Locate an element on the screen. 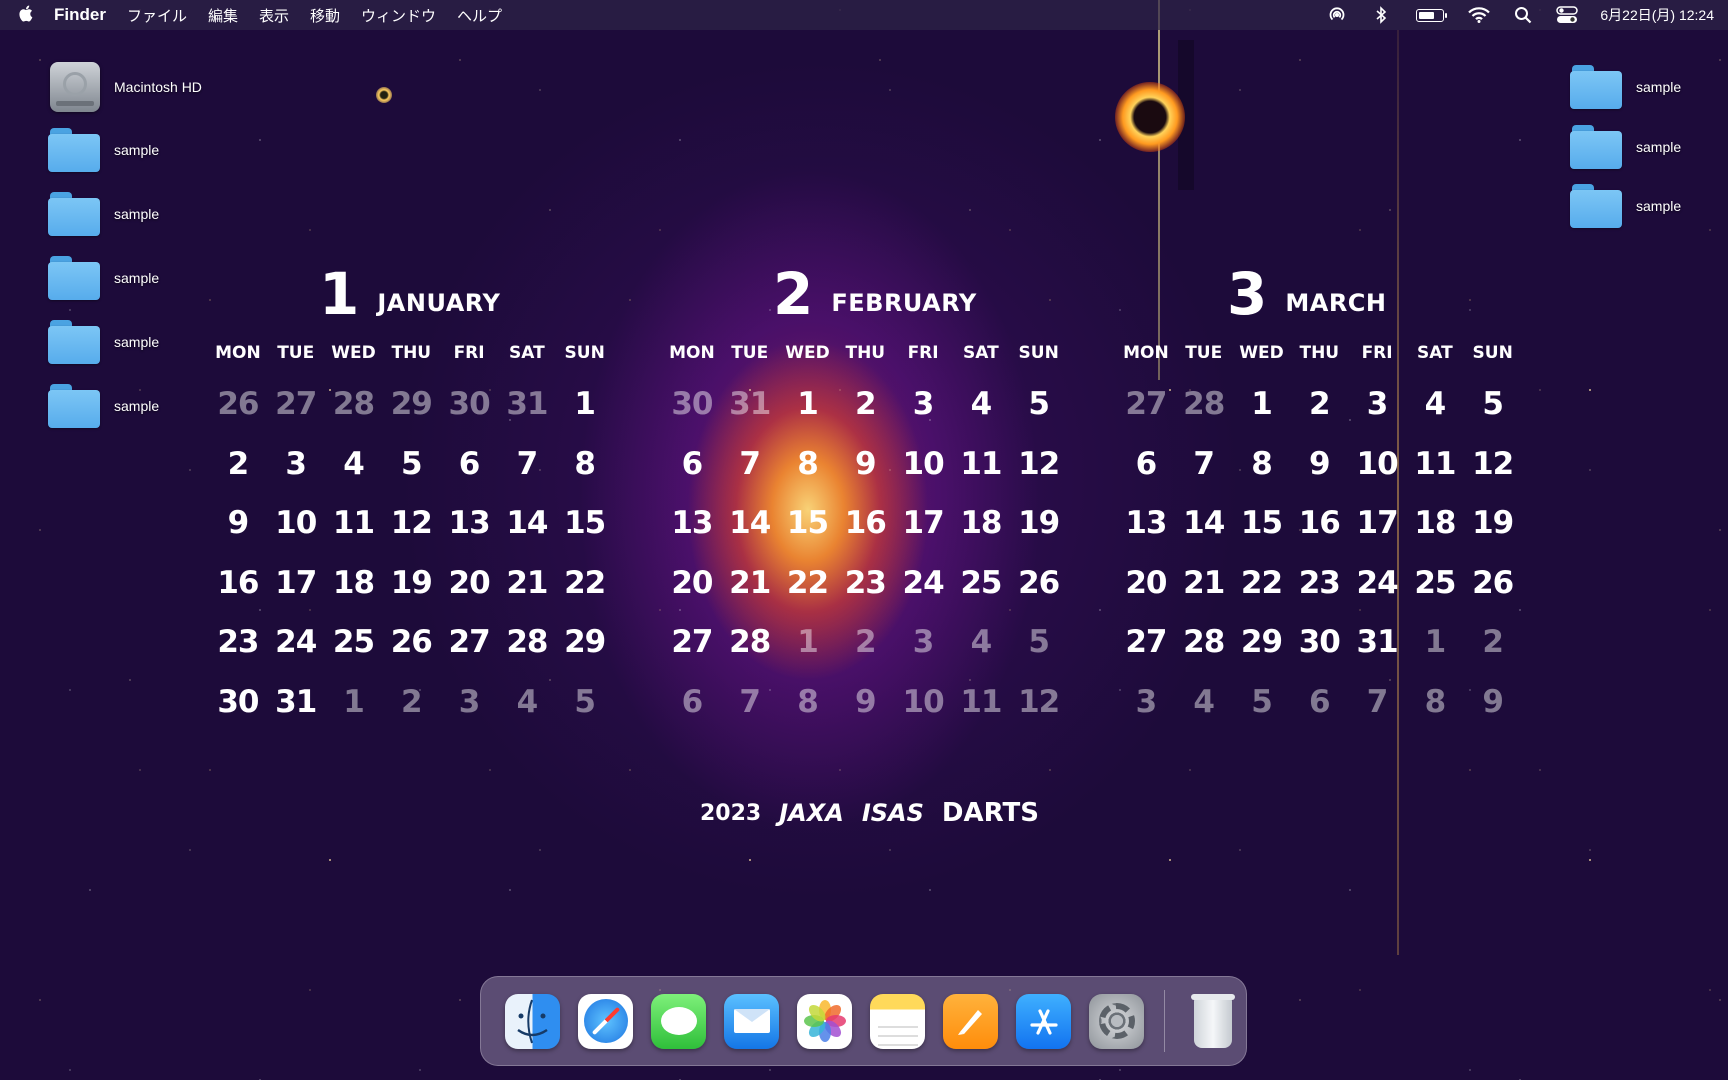 Image resolution: width=1728 pixels, height=1080 pixels. calendar-day: 17 is located at coordinates (923, 523).